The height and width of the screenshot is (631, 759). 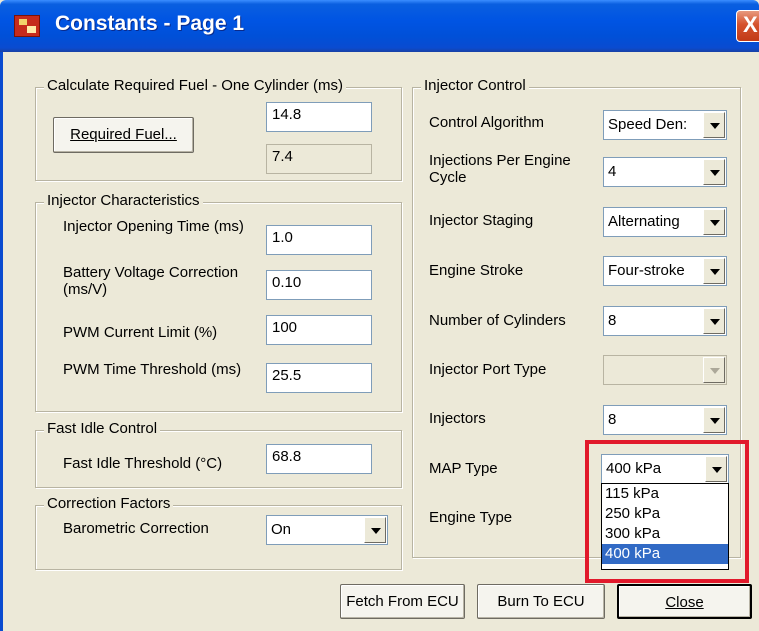 I want to click on burn-to-ecu-button: Burn To ECU, so click(x=541, y=601).